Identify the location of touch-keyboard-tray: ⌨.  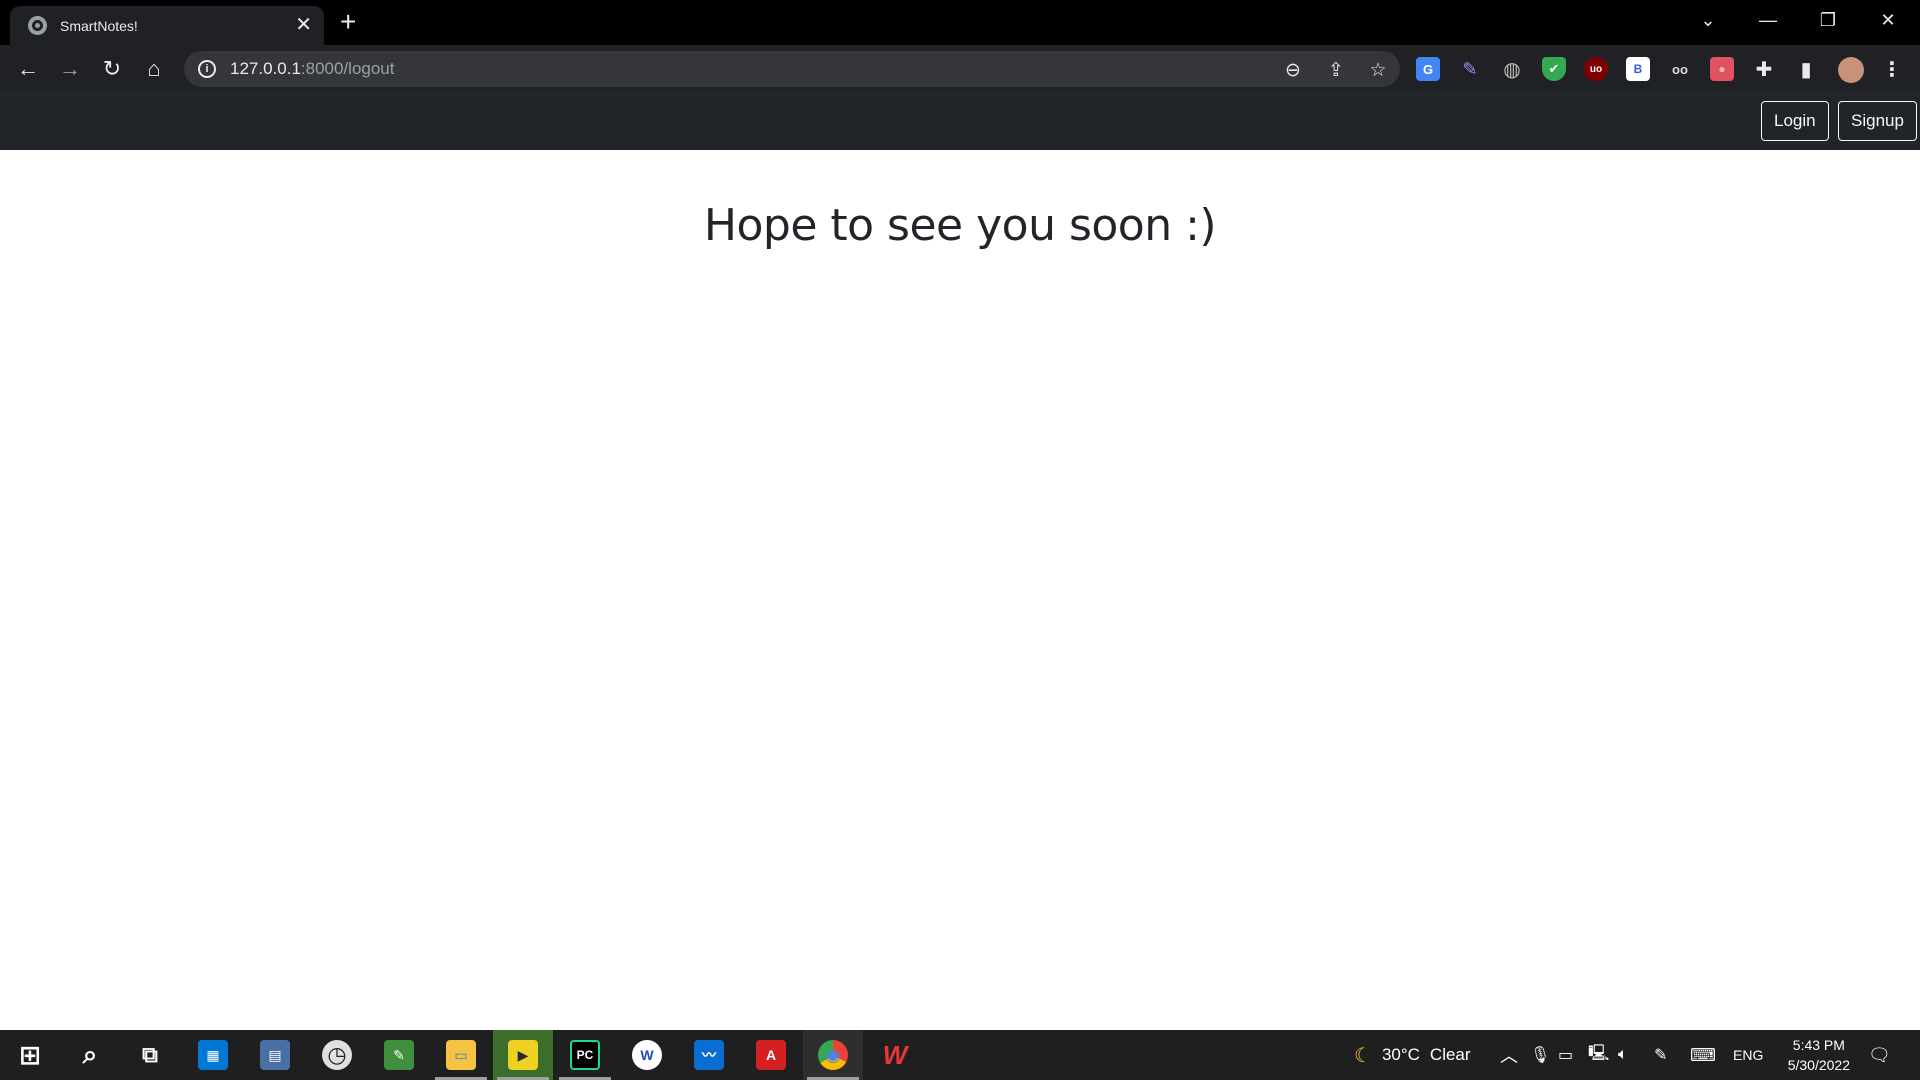
(1703, 1055).